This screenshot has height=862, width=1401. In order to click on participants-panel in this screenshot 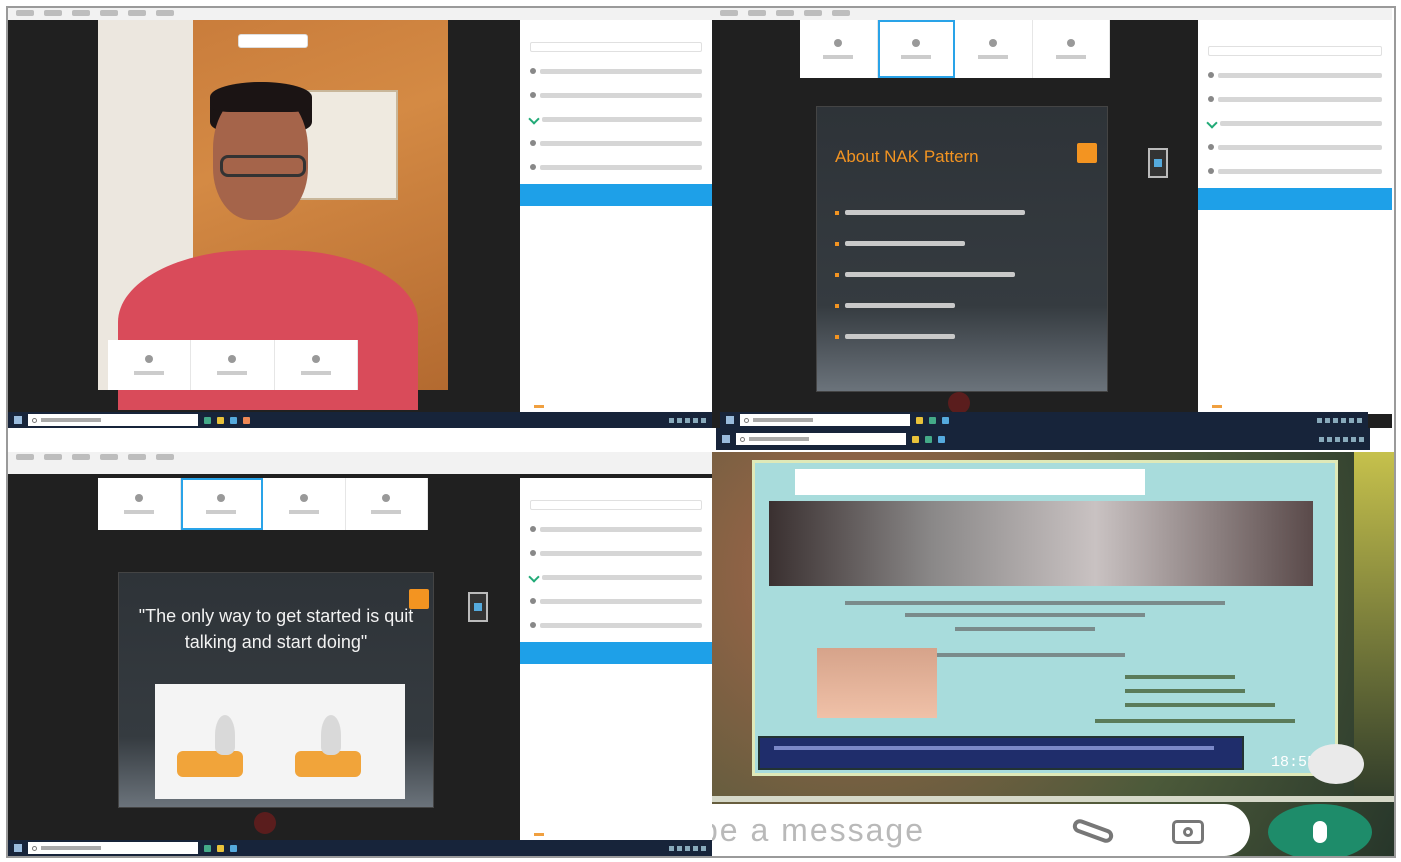, I will do `click(1295, 217)`.